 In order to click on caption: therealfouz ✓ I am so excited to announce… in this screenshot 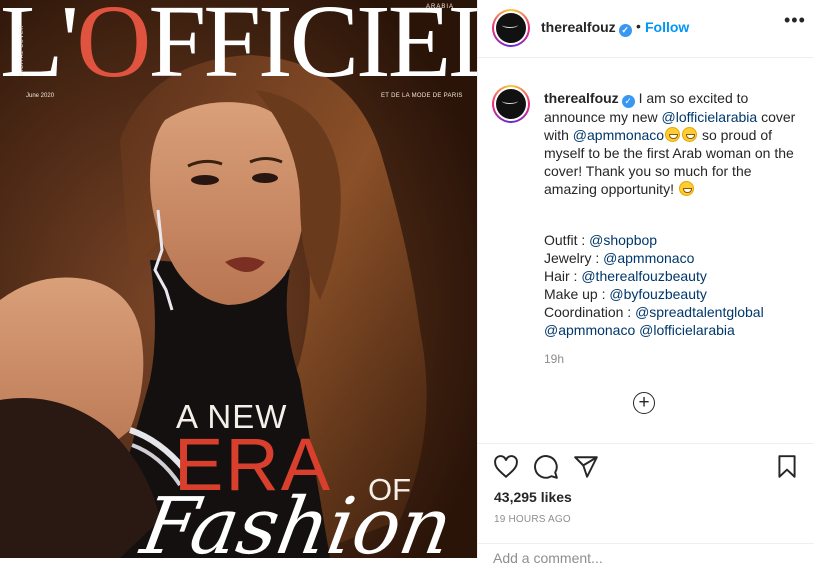, I will do `click(675, 143)`.